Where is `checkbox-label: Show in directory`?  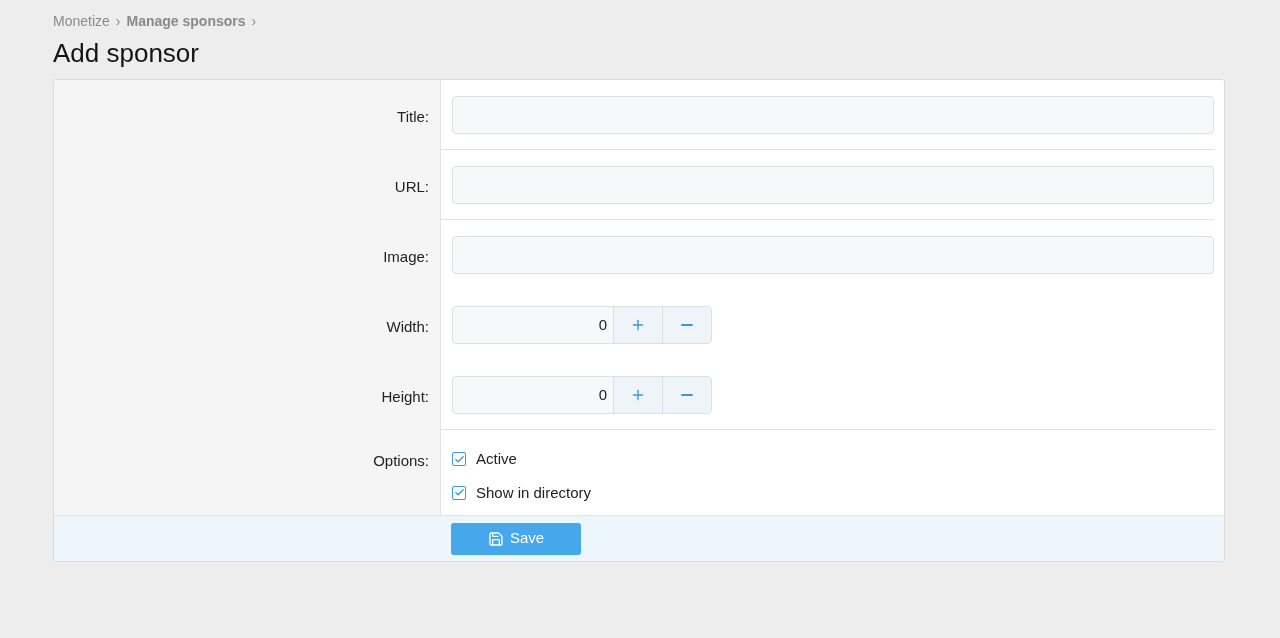 checkbox-label: Show in directory is located at coordinates (534, 492).